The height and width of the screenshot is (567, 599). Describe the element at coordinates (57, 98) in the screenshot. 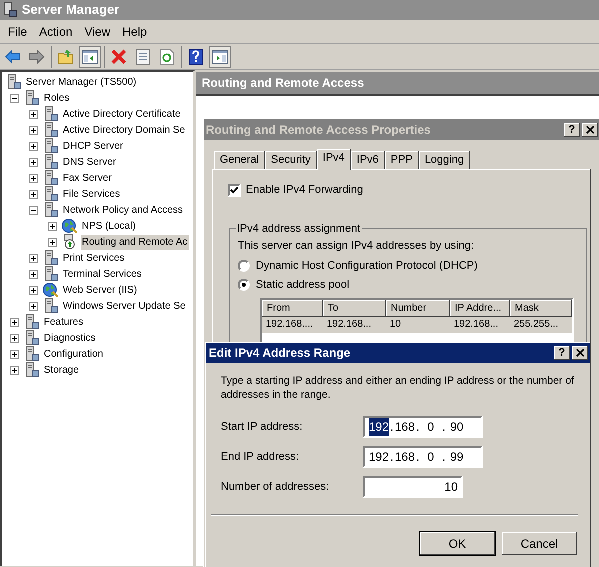

I see `tree-item: Roles` at that location.